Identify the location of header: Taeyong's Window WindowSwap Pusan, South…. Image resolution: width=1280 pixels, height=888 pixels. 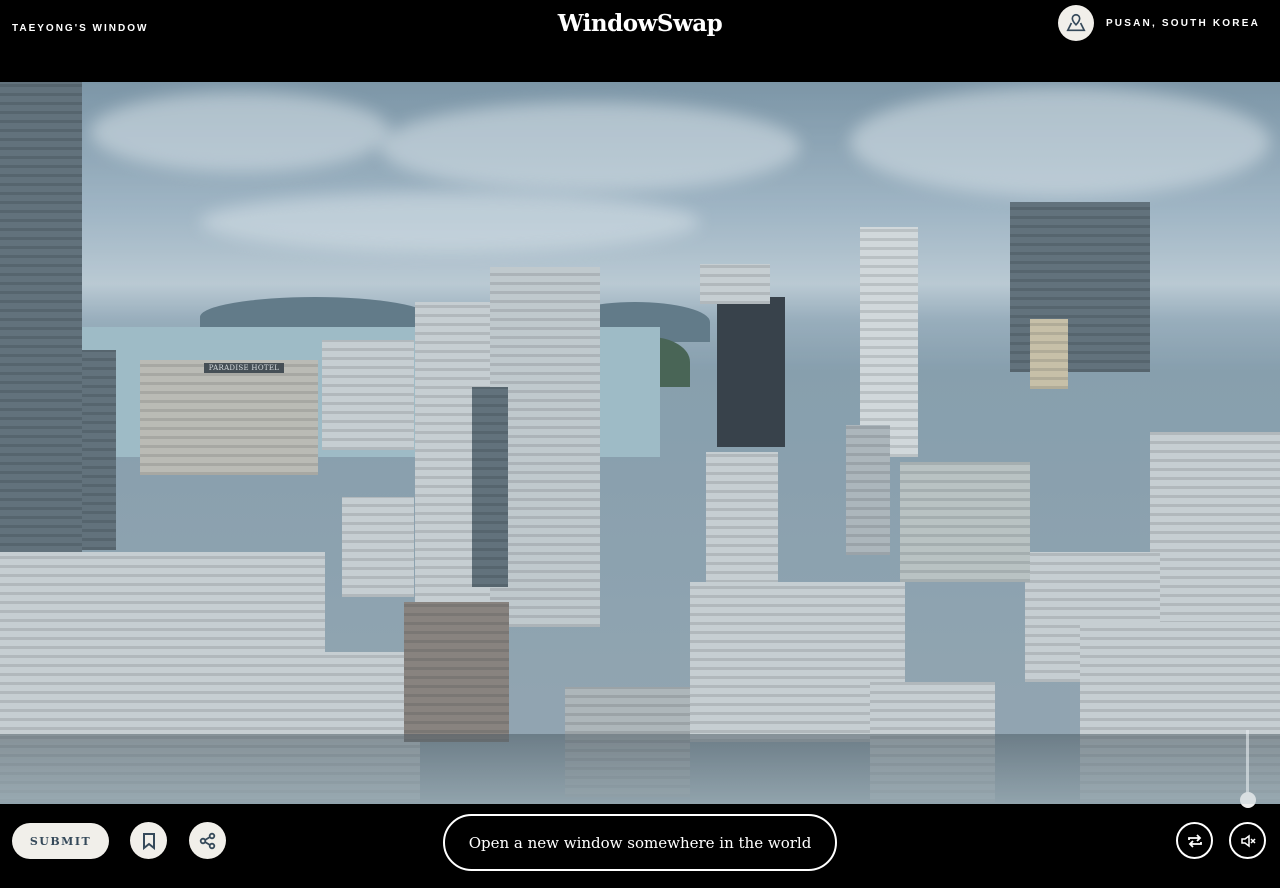
(640, 41).